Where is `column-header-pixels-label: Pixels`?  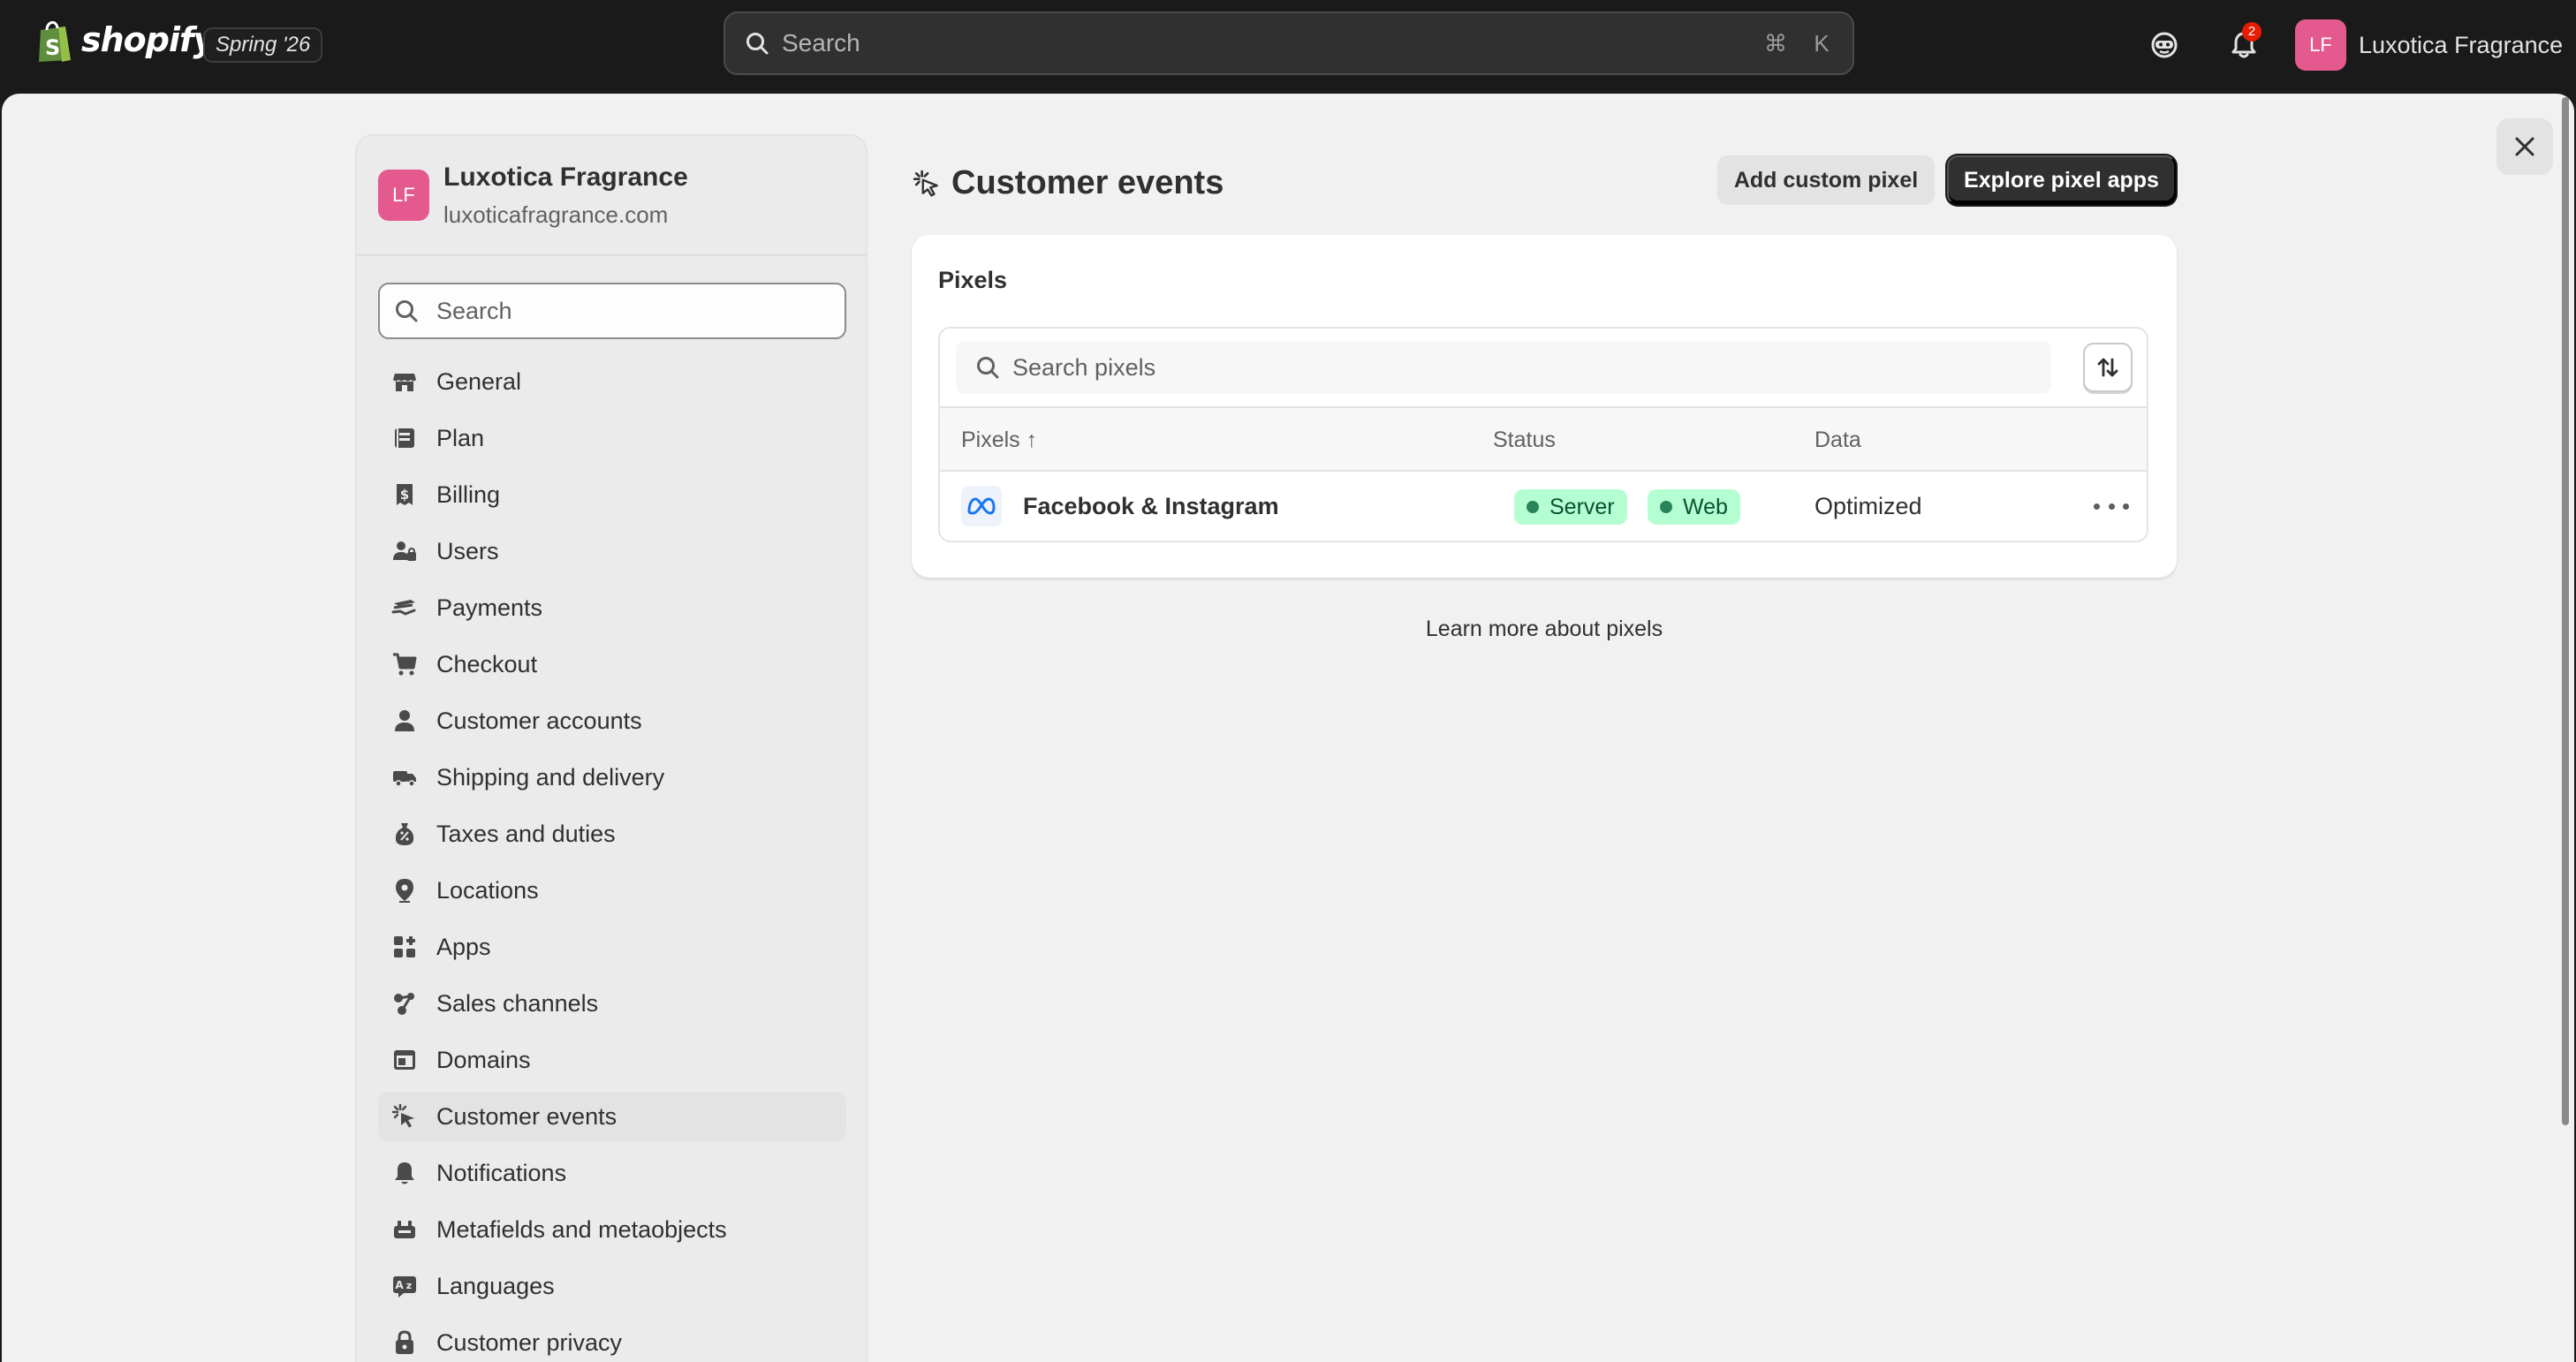 column-header-pixels-label: Pixels is located at coordinates (991, 440).